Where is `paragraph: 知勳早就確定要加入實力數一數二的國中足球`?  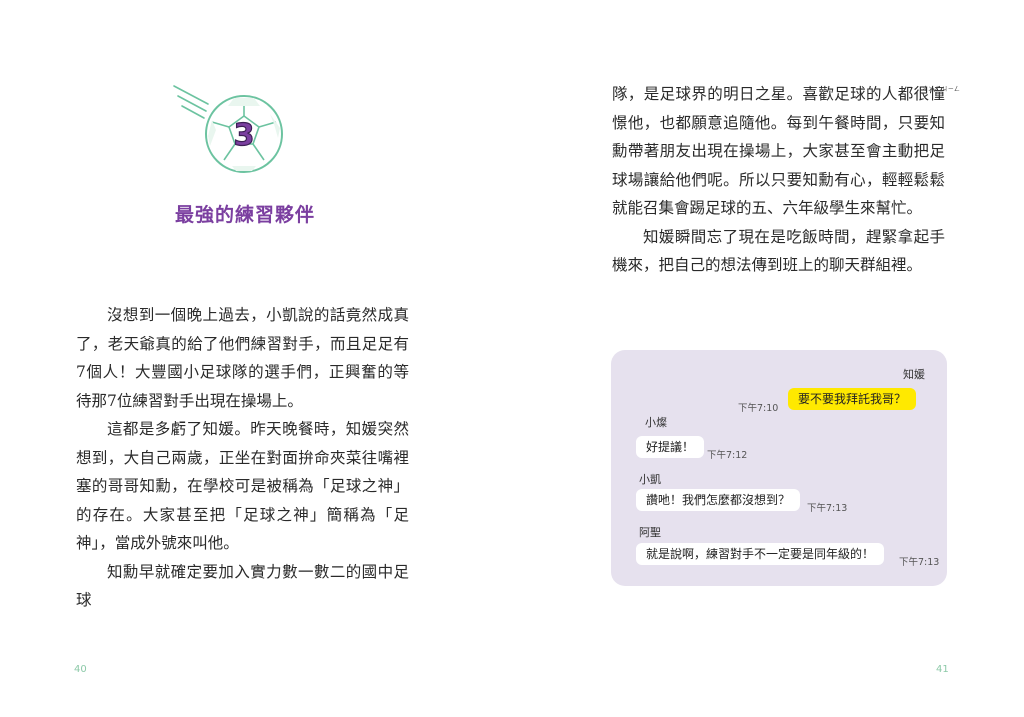 paragraph: 知勳早就確定要加入實力數一數二的國中足球 is located at coordinates (242, 586).